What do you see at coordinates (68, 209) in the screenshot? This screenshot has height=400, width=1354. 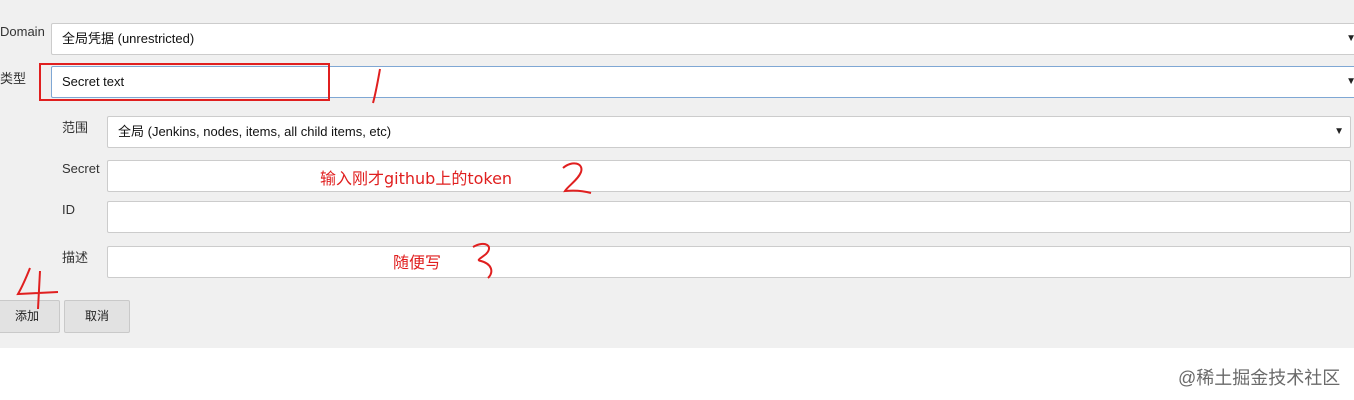 I see `id-label: ID` at bounding box center [68, 209].